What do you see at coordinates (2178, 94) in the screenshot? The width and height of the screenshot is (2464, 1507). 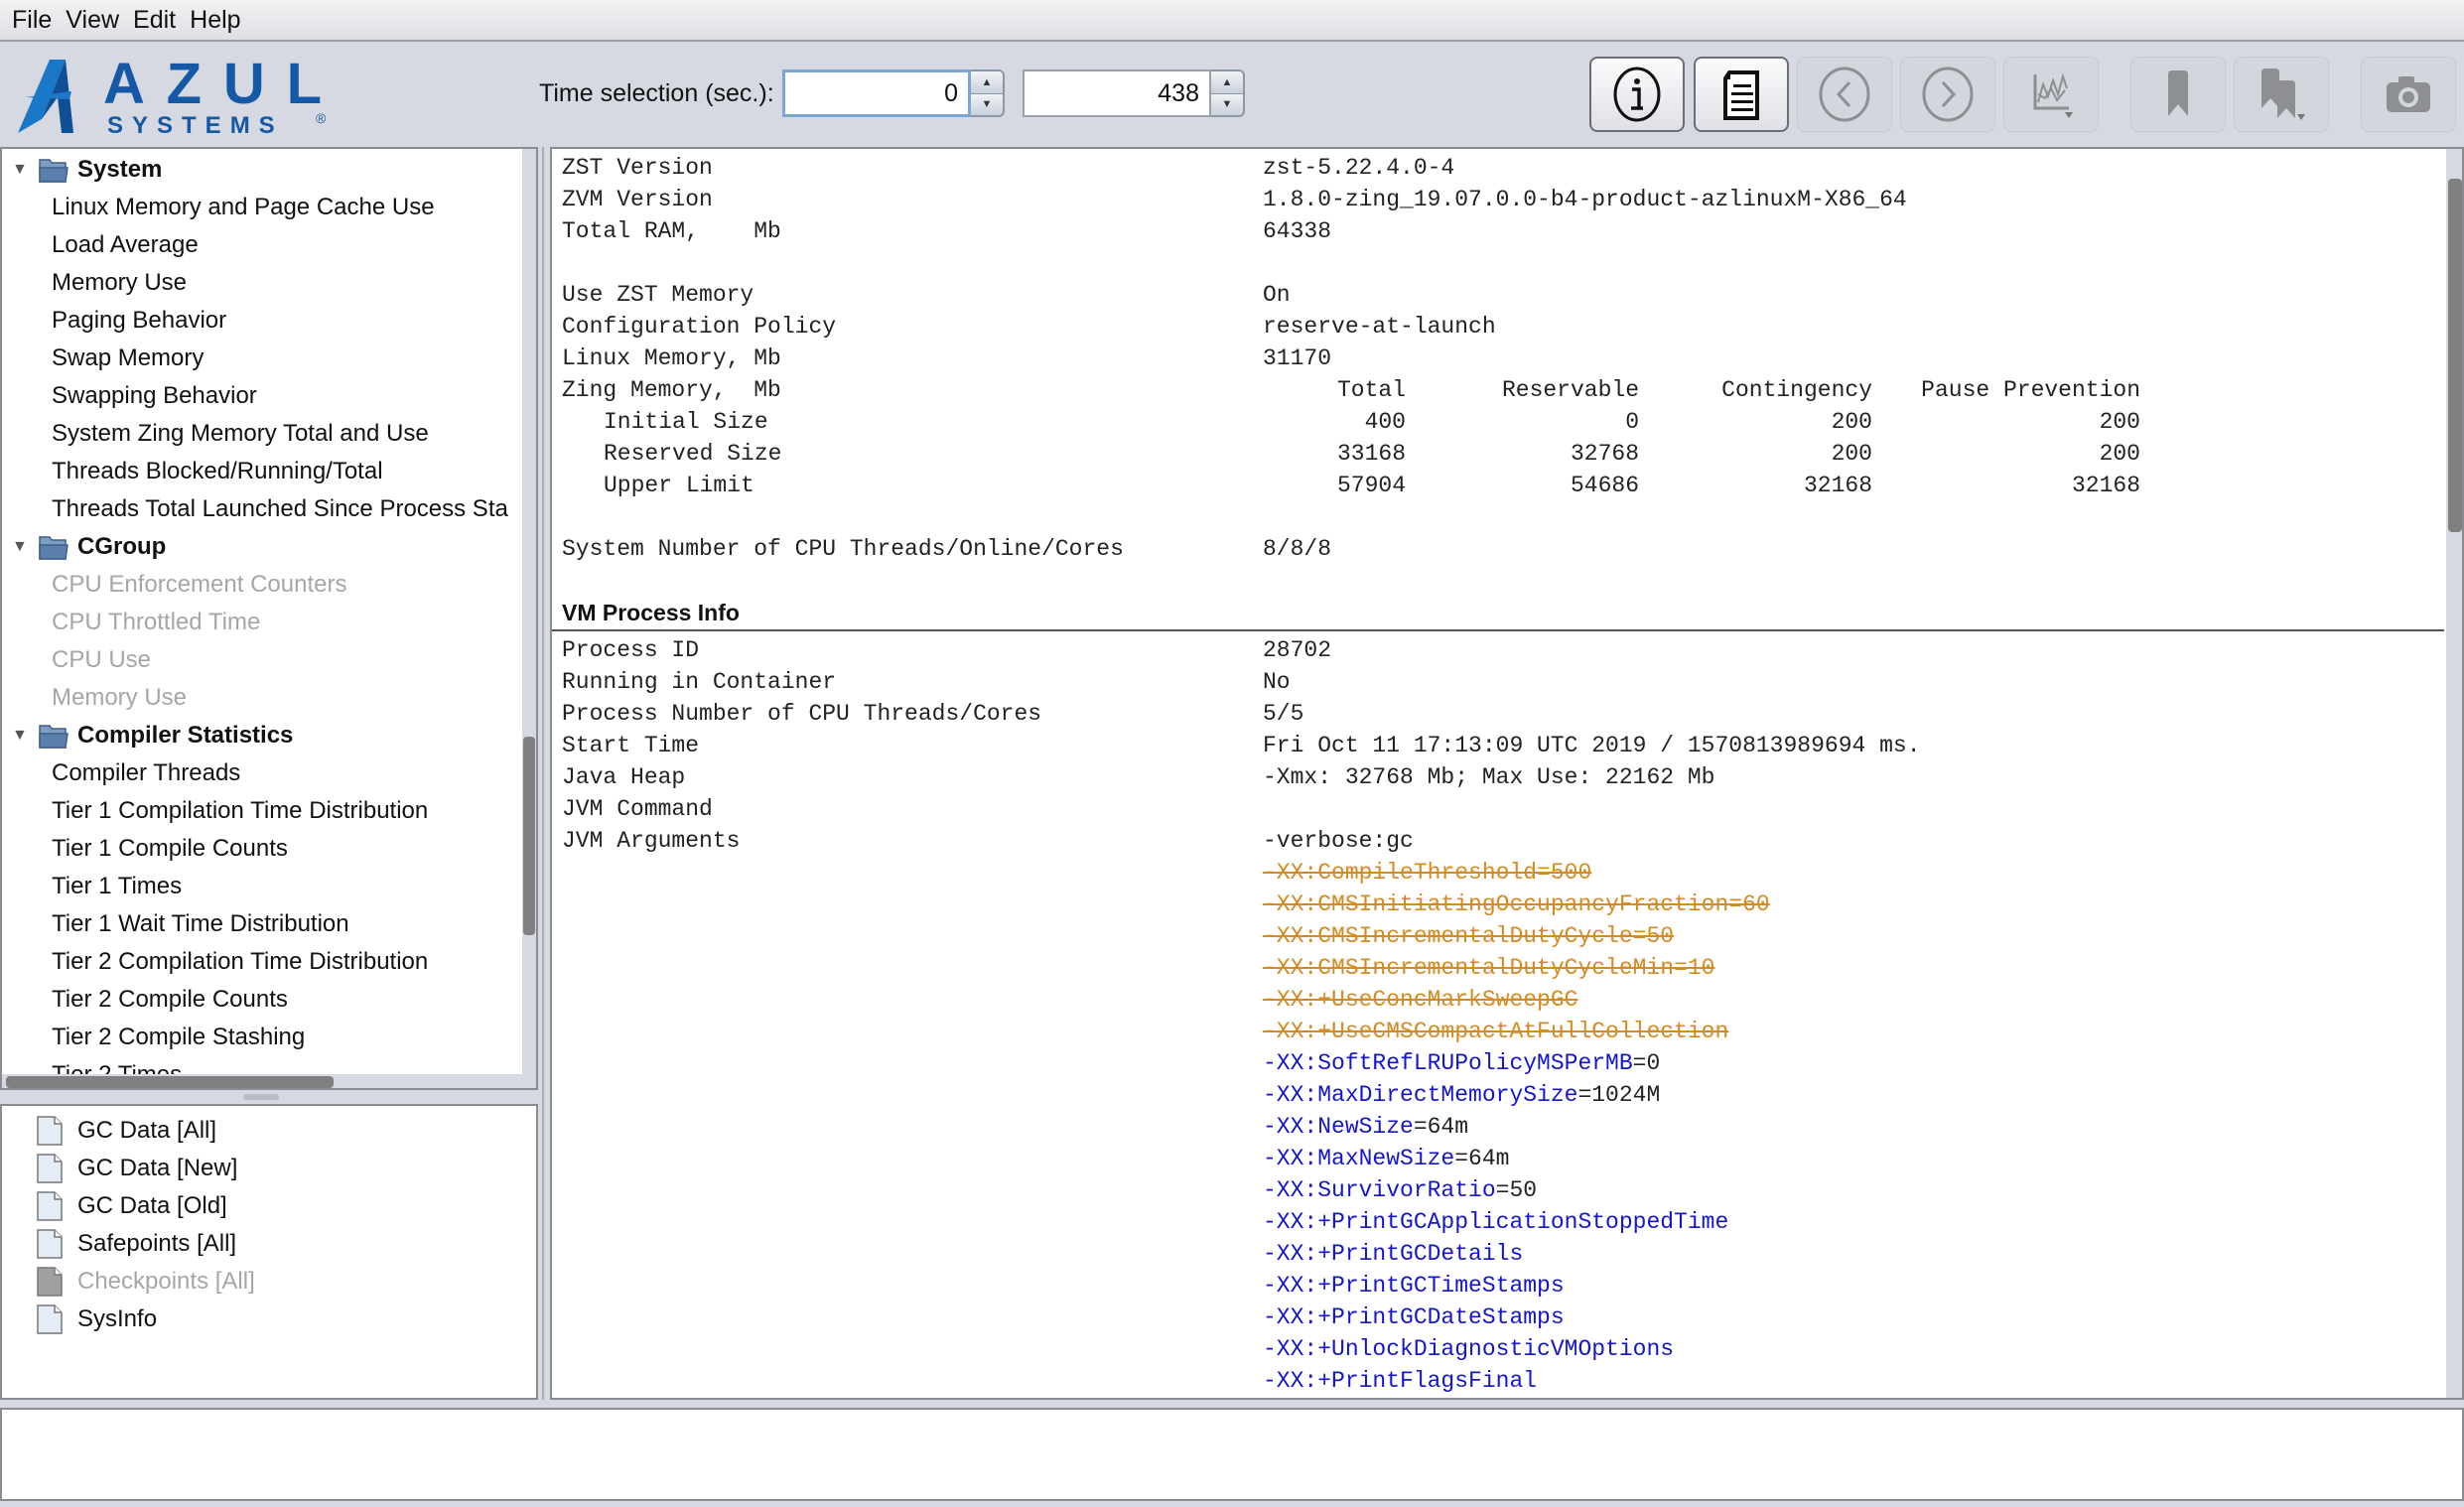 I see `bookmark-button` at bounding box center [2178, 94].